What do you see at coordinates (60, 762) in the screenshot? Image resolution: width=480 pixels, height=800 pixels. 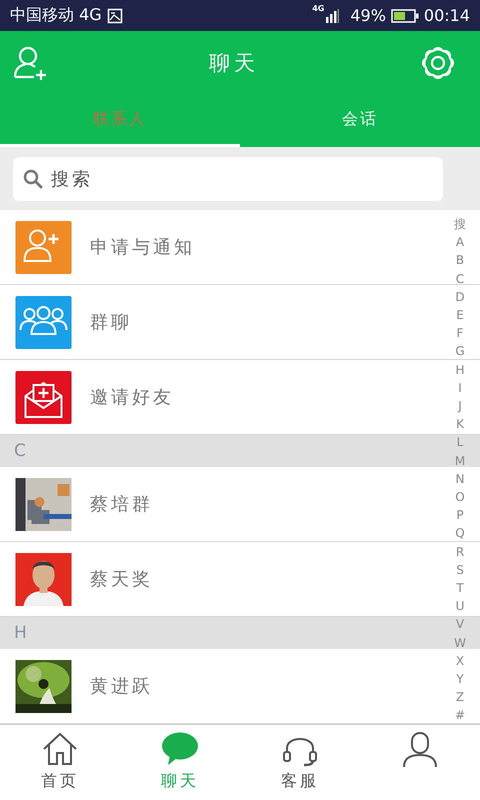 I see `nav-tab: 首页` at bounding box center [60, 762].